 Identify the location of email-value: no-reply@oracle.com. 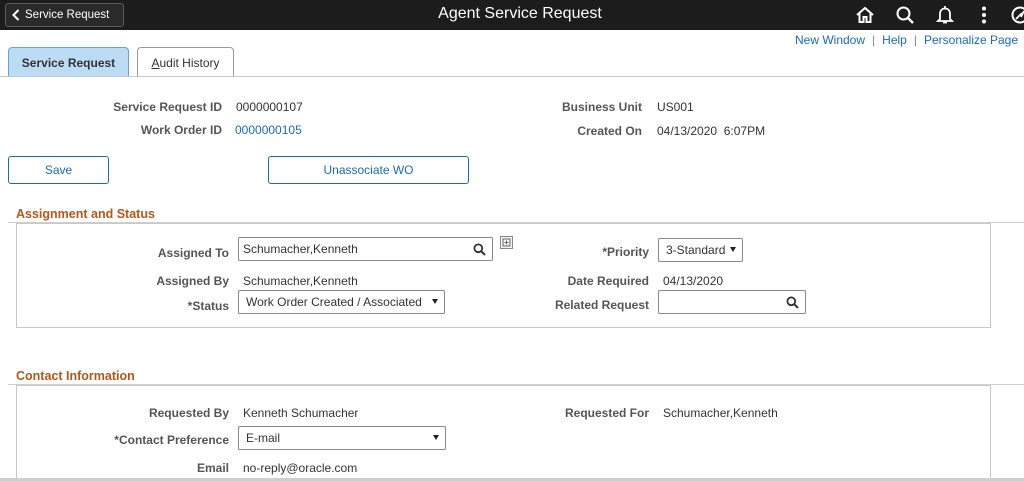
(300, 468).